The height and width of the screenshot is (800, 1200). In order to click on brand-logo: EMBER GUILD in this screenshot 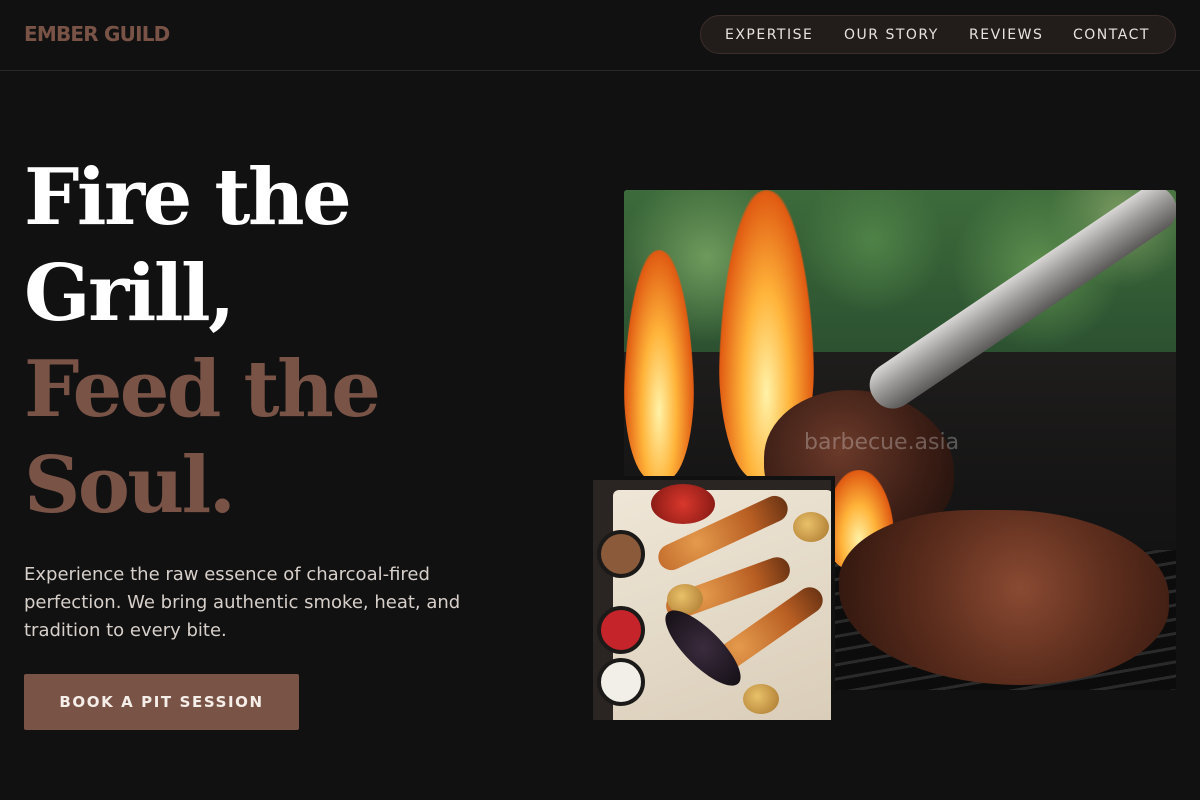, I will do `click(97, 34)`.